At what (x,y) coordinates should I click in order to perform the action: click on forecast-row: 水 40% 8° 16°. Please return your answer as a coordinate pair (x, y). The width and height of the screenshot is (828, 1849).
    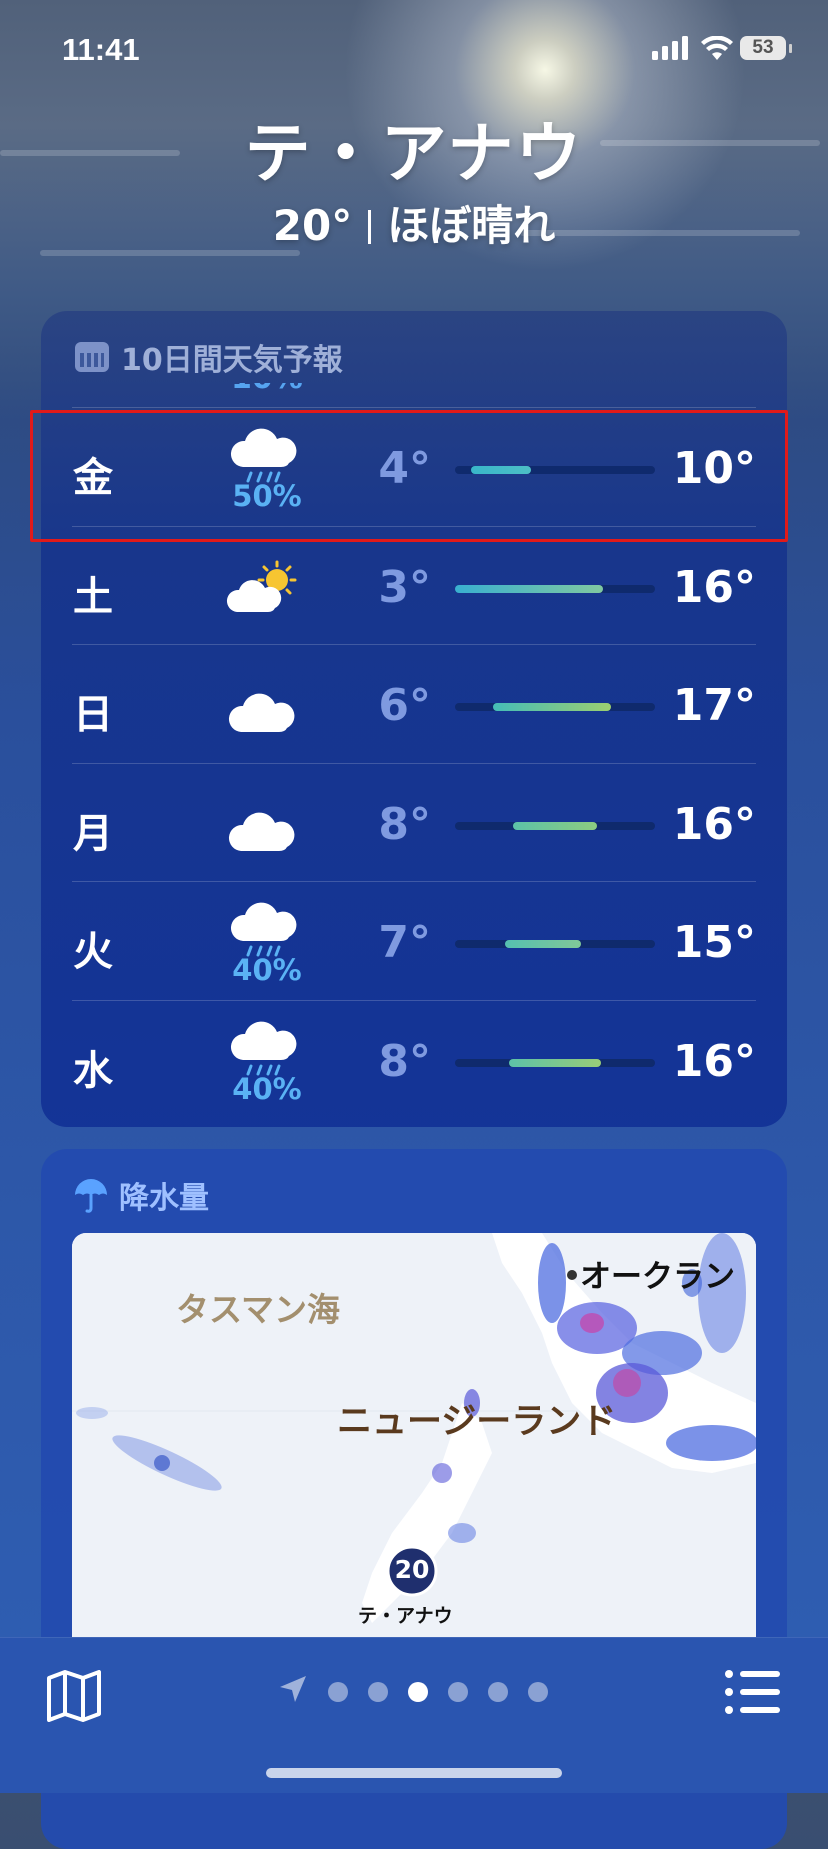
    Looking at the image, I should click on (414, 1058).